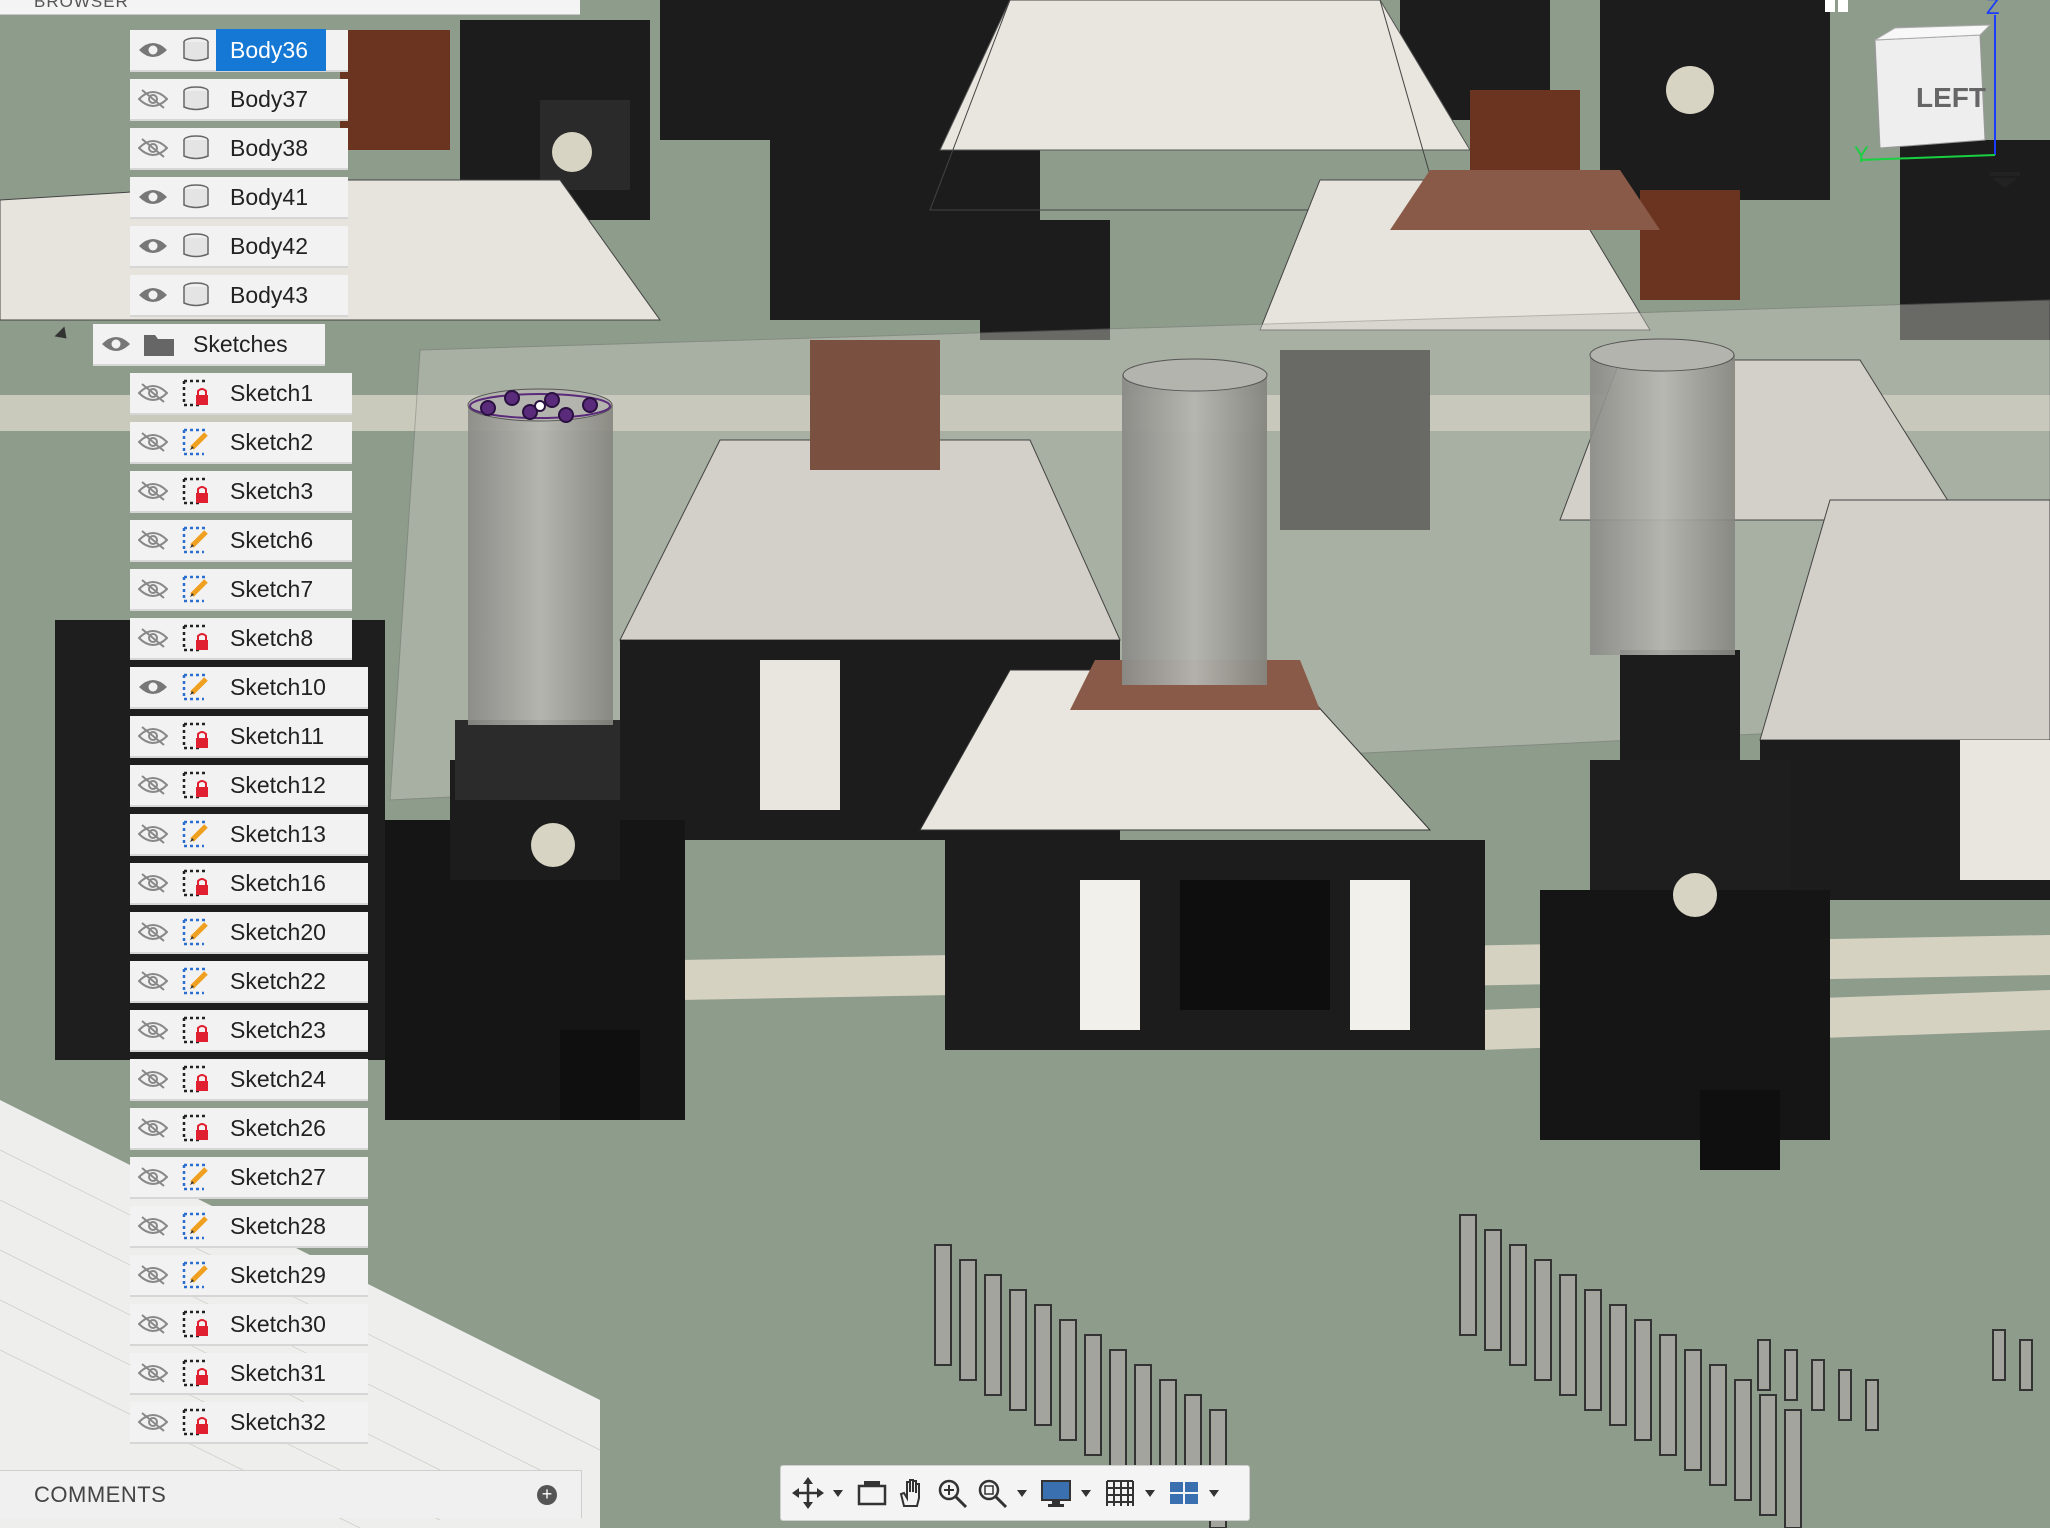 Image resolution: width=2050 pixels, height=1528 pixels. I want to click on sketch-item-sketch3: Sketch3, so click(241, 492).